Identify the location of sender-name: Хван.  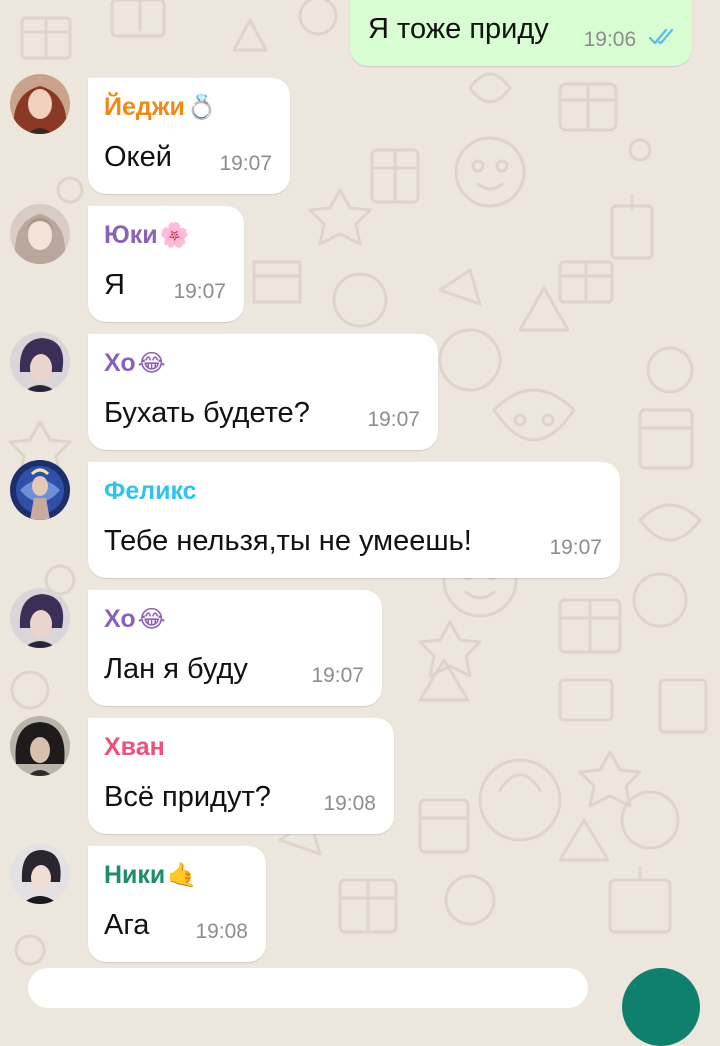
(134, 747).